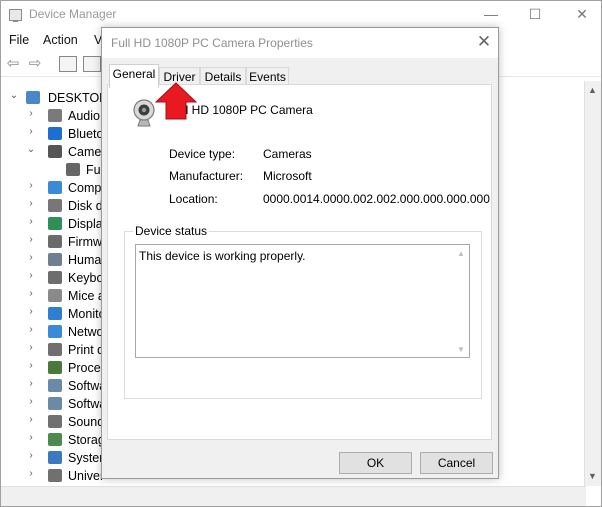 This screenshot has height=507, width=602. I want to click on tree-item: › Mice a, so click(56, 296).